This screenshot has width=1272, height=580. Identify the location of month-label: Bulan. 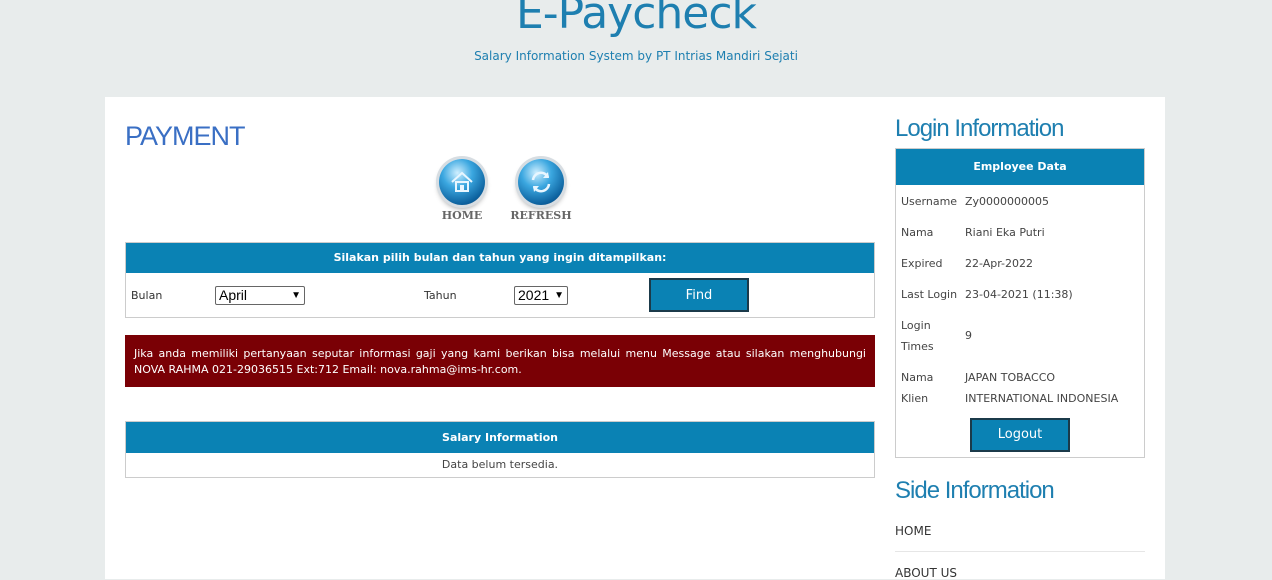
(147, 295).